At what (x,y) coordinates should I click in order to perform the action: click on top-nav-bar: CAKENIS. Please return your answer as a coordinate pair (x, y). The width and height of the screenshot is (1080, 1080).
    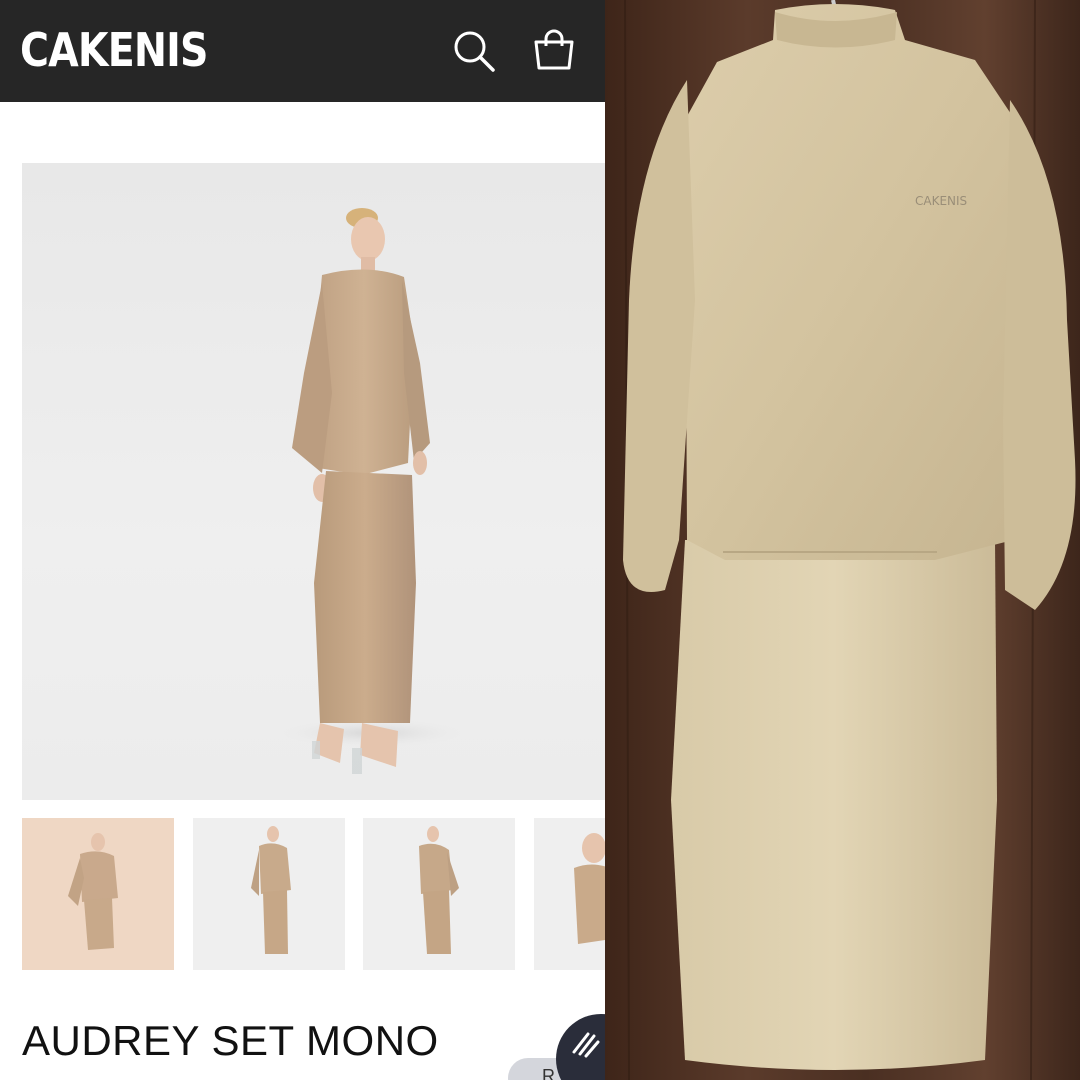
    Looking at the image, I should click on (302, 51).